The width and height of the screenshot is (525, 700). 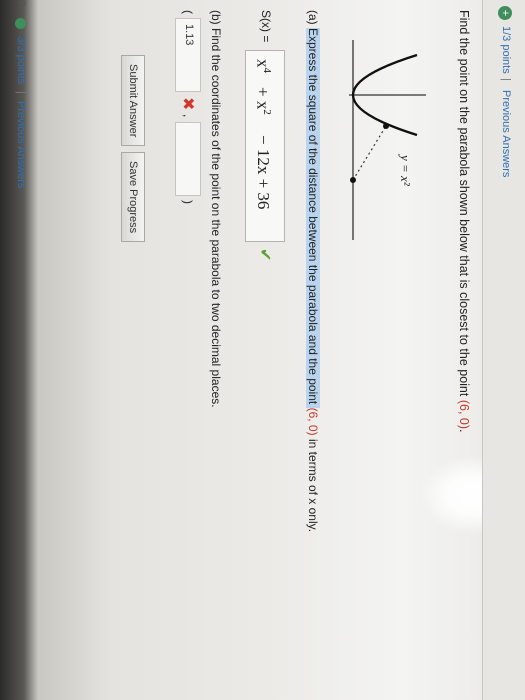 What do you see at coordinates (263, 172) in the screenshot?
I see `term-rest: − 12x + 36` at bounding box center [263, 172].